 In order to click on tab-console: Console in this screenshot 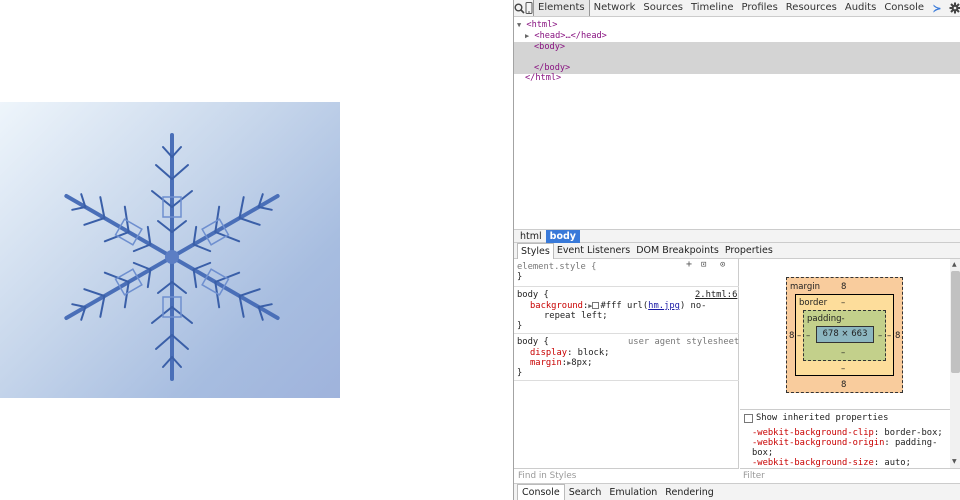, I will do `click(904, 8)`.